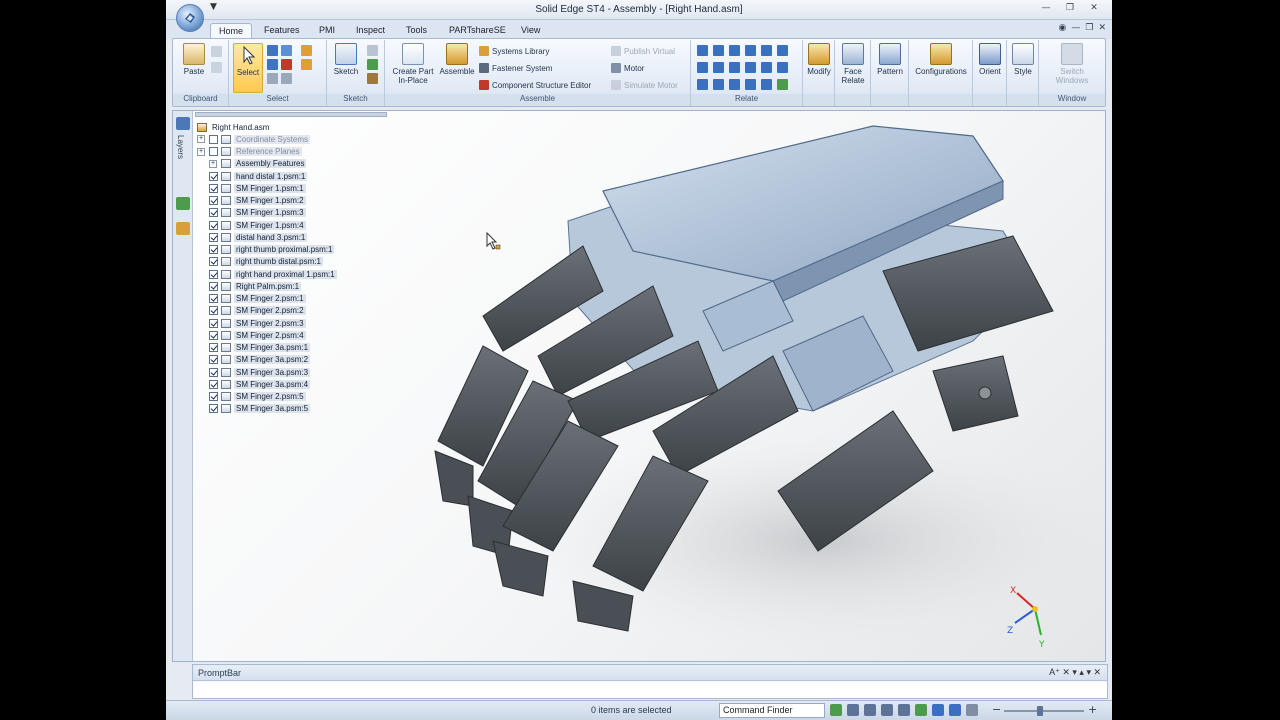 This screenshot has height=720, width=1280. Describe the element at coordinates (627, 68) in the screenshot. I see `motor-button: Motor` at that location.